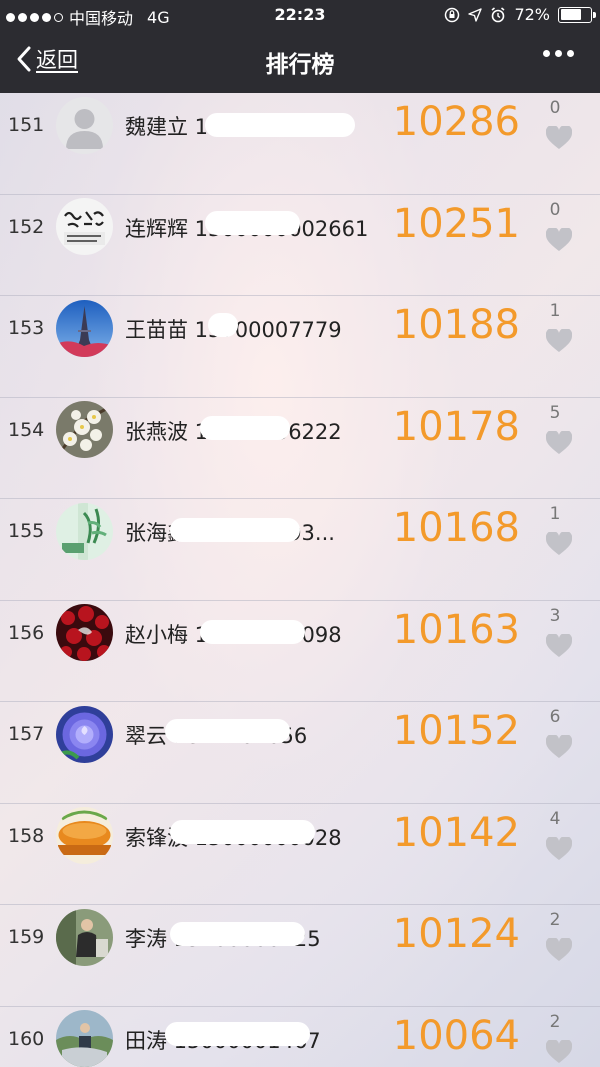  What do you see at coordinates (300, 347) in the screenshot?
I see `ranking-row: 153 王苗苗 15700007779 10188 1` at bounding box center [300, 347].